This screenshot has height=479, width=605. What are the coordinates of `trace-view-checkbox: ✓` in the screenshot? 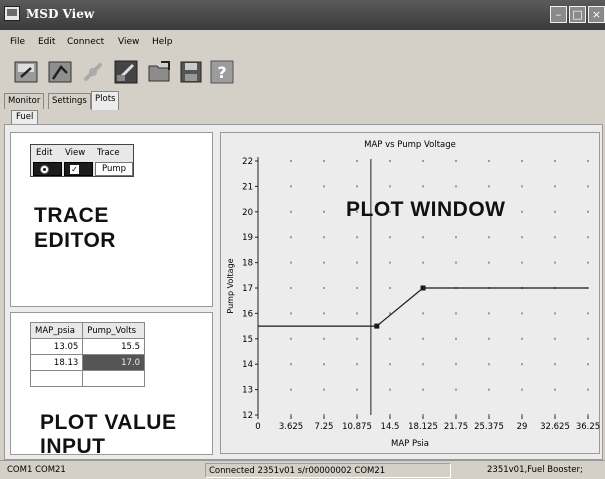 It's located at (74, 169).